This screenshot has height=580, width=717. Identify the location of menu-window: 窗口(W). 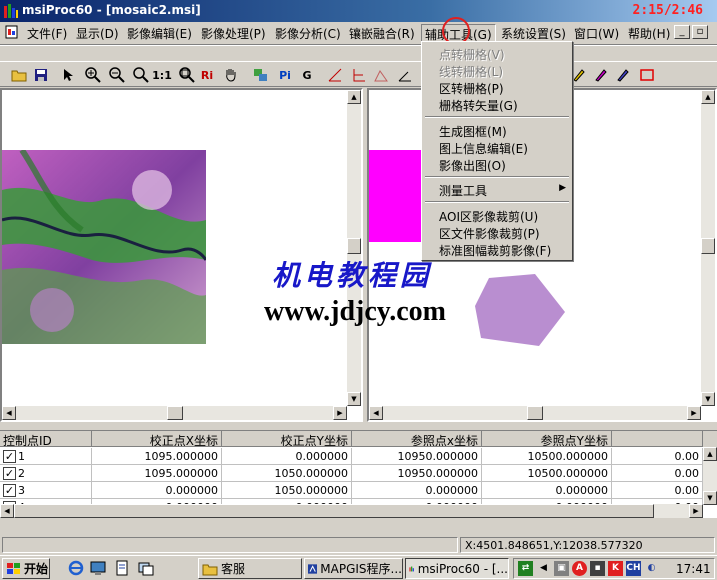
(596, 33).